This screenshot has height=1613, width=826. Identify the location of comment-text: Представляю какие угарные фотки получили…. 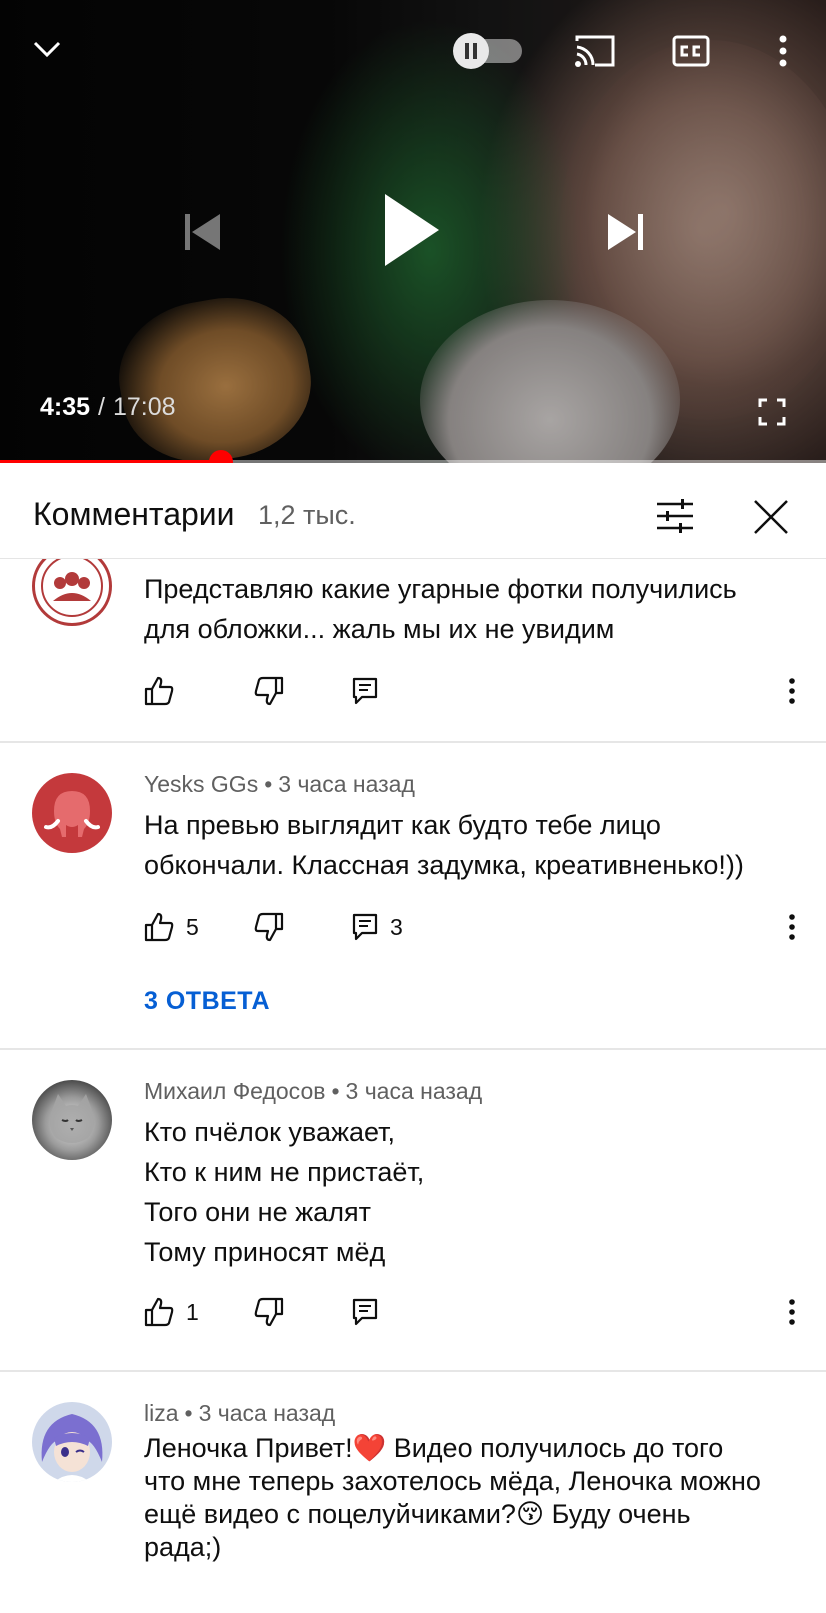
(440, 609).